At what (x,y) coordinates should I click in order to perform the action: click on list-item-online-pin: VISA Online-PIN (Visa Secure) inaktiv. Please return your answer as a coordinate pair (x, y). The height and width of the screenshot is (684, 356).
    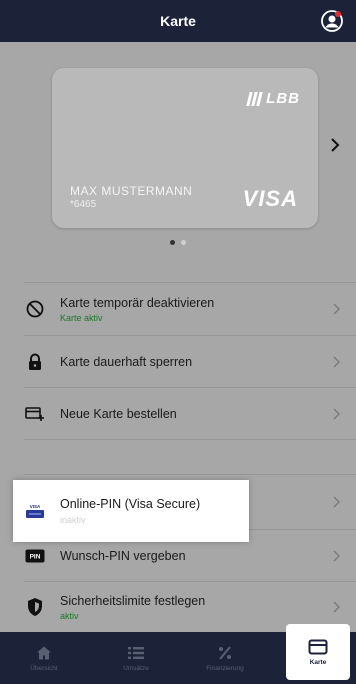
    Looking at the image, I should click on (131, 511).